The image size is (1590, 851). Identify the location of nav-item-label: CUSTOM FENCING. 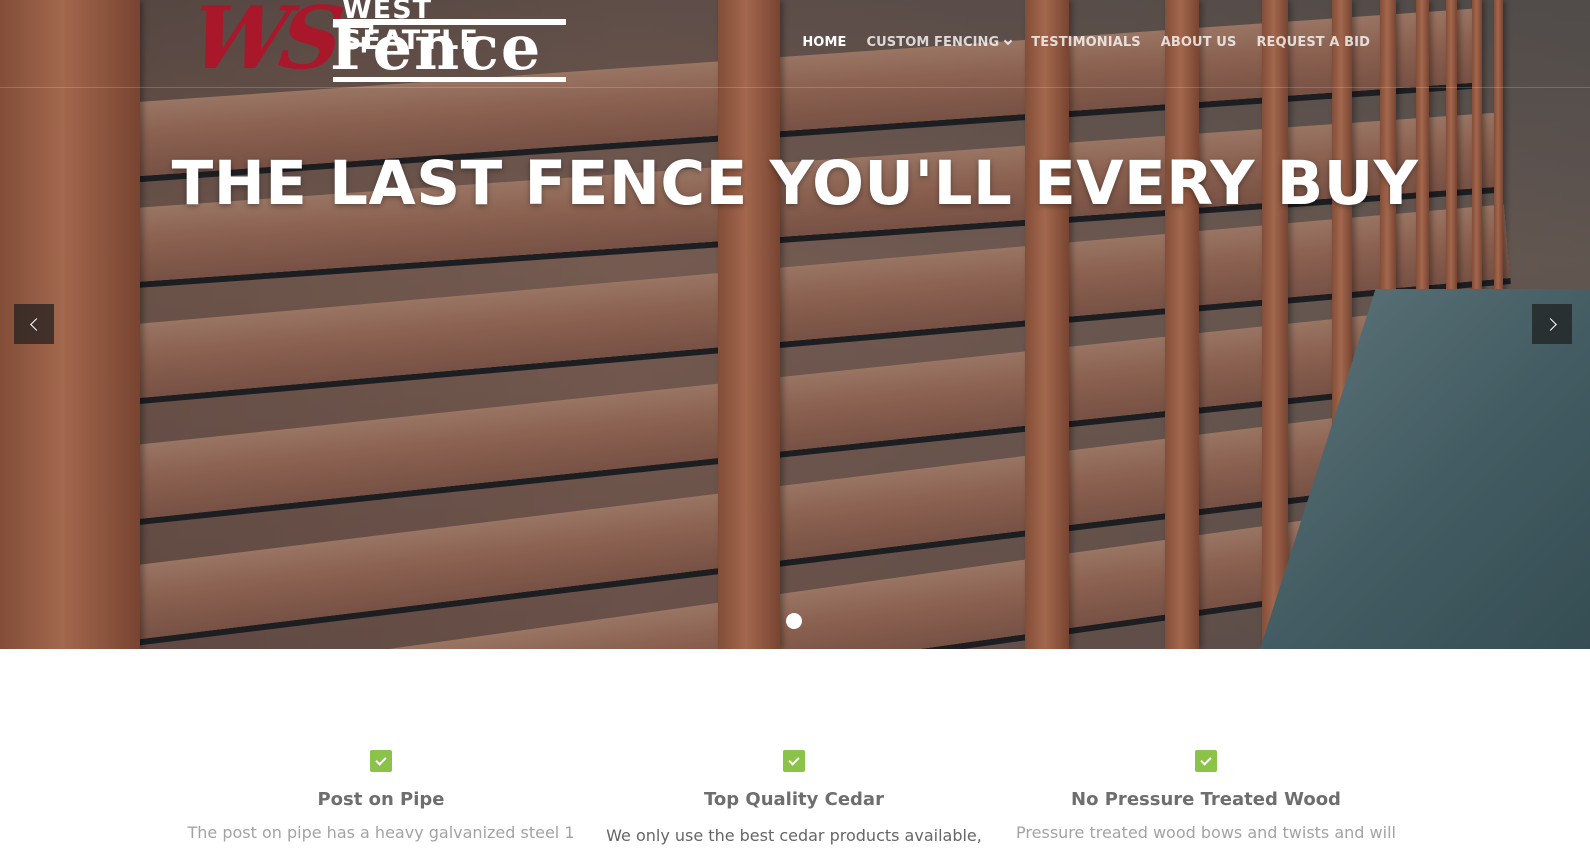
(933, 42).